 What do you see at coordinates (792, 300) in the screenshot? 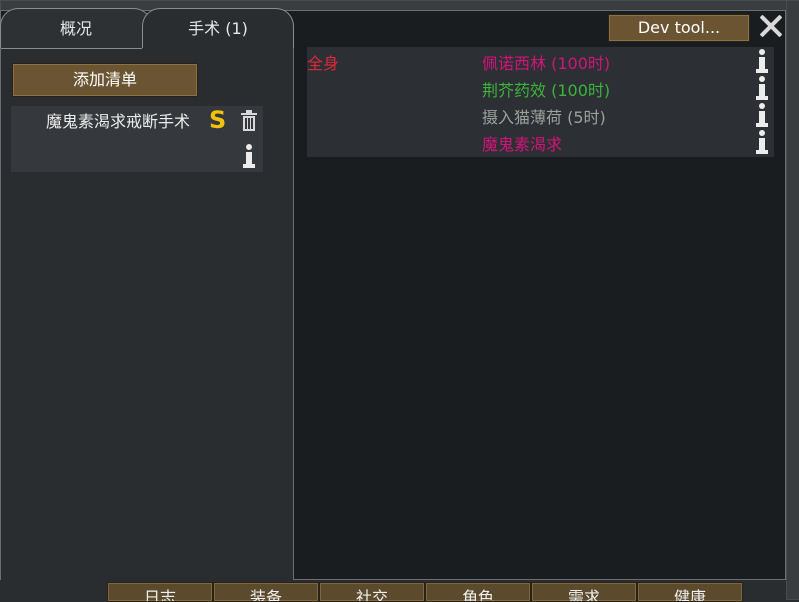
I see `background-tile` at bounding box center [792, 300].